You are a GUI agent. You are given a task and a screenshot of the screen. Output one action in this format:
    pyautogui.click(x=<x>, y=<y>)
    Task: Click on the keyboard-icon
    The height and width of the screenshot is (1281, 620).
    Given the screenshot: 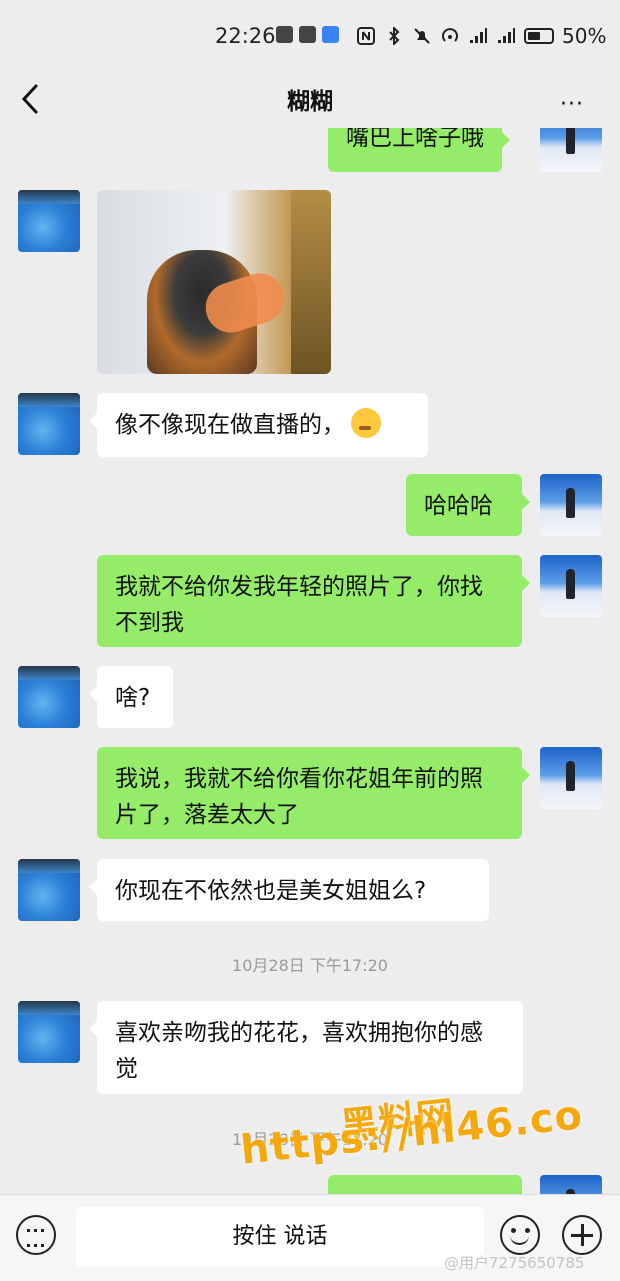 What is the action you would take?
    pyautogui.click(x=36, y=1235)
    